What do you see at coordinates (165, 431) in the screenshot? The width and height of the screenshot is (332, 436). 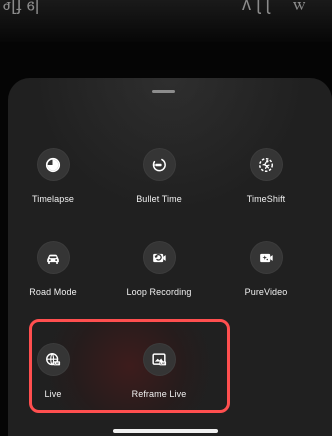 I see `home-indicator` at bounding box center [165, 431].